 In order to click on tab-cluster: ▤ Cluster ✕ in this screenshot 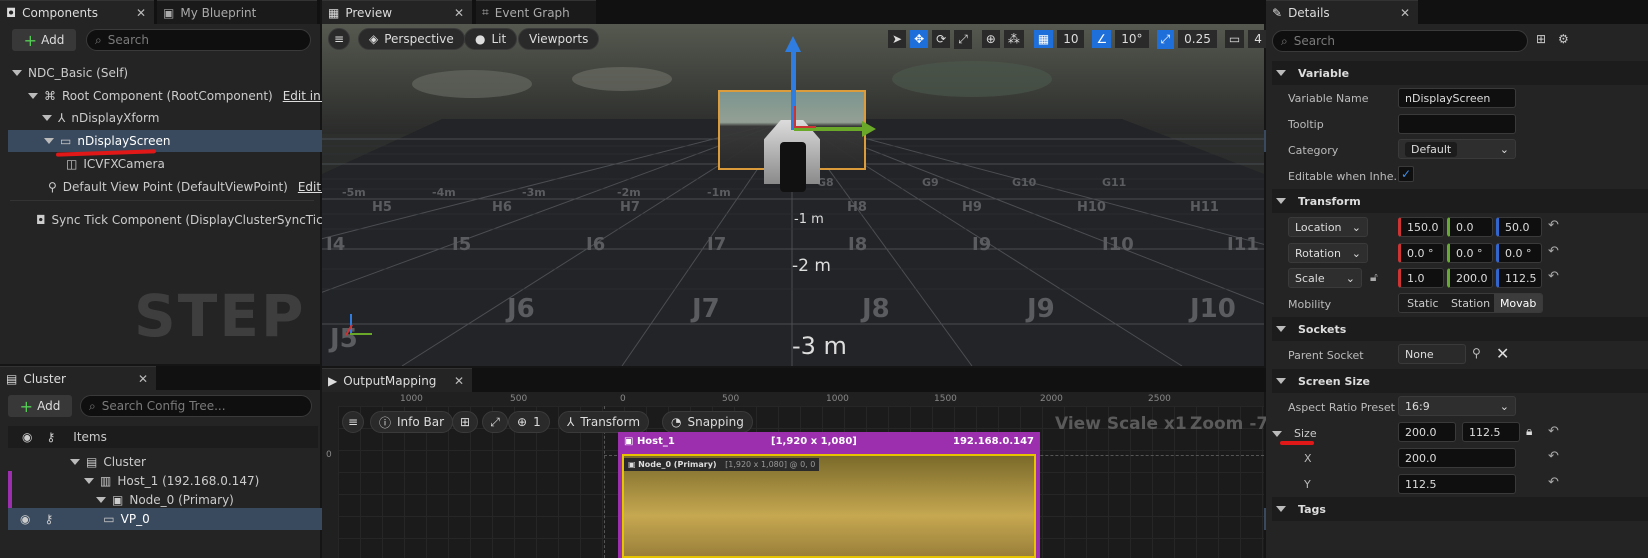, I will do `click(78, 378)`.